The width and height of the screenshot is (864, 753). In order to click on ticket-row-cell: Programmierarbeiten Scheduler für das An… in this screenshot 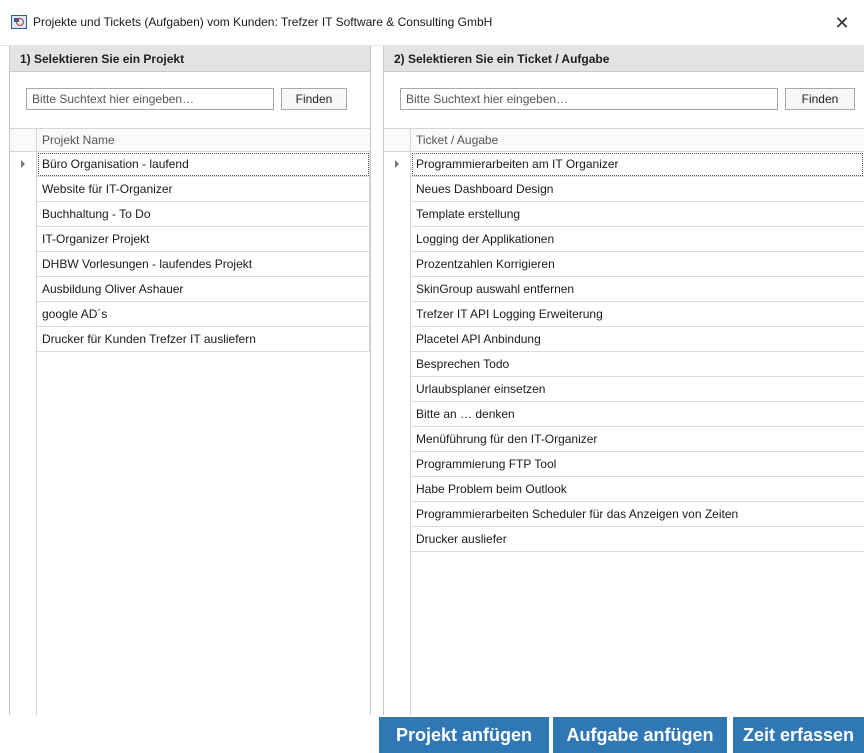, I will do `click(637, 514)`.